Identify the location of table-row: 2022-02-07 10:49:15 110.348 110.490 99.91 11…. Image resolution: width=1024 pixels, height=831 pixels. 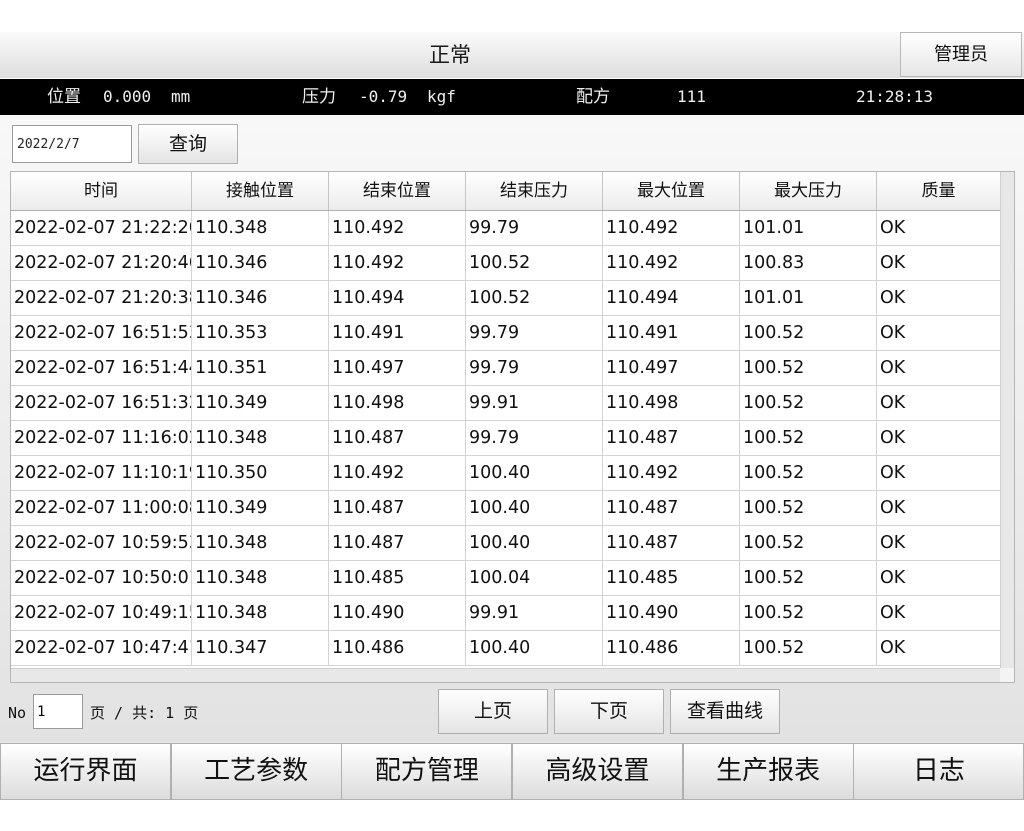
(506, 613).